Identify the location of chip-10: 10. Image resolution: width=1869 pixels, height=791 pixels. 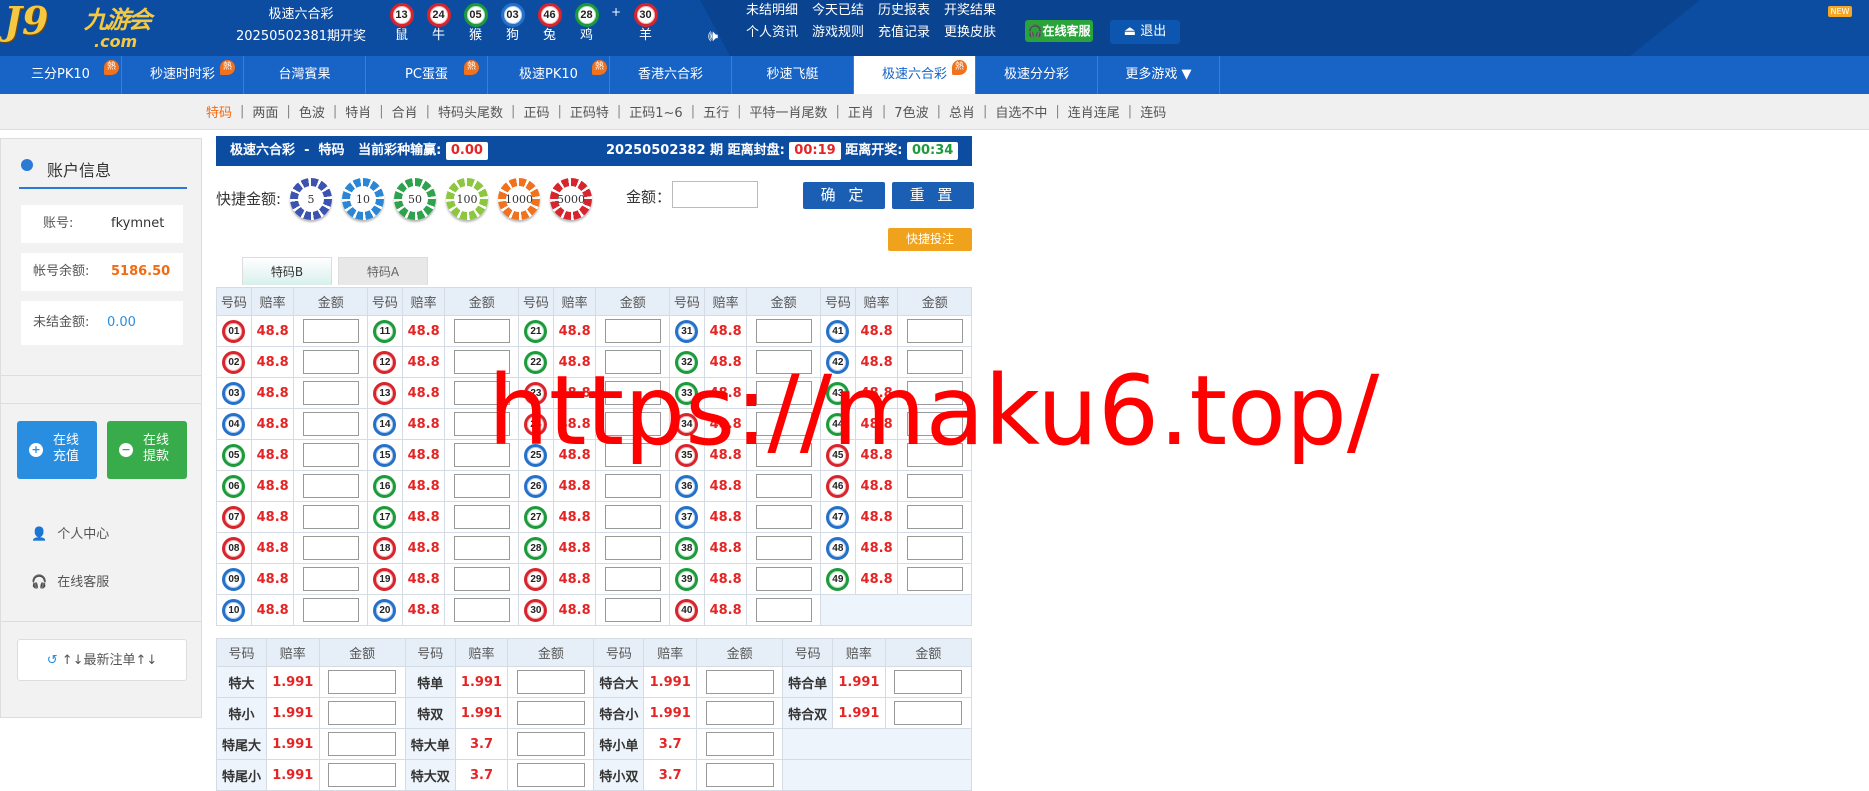
(363, 199).